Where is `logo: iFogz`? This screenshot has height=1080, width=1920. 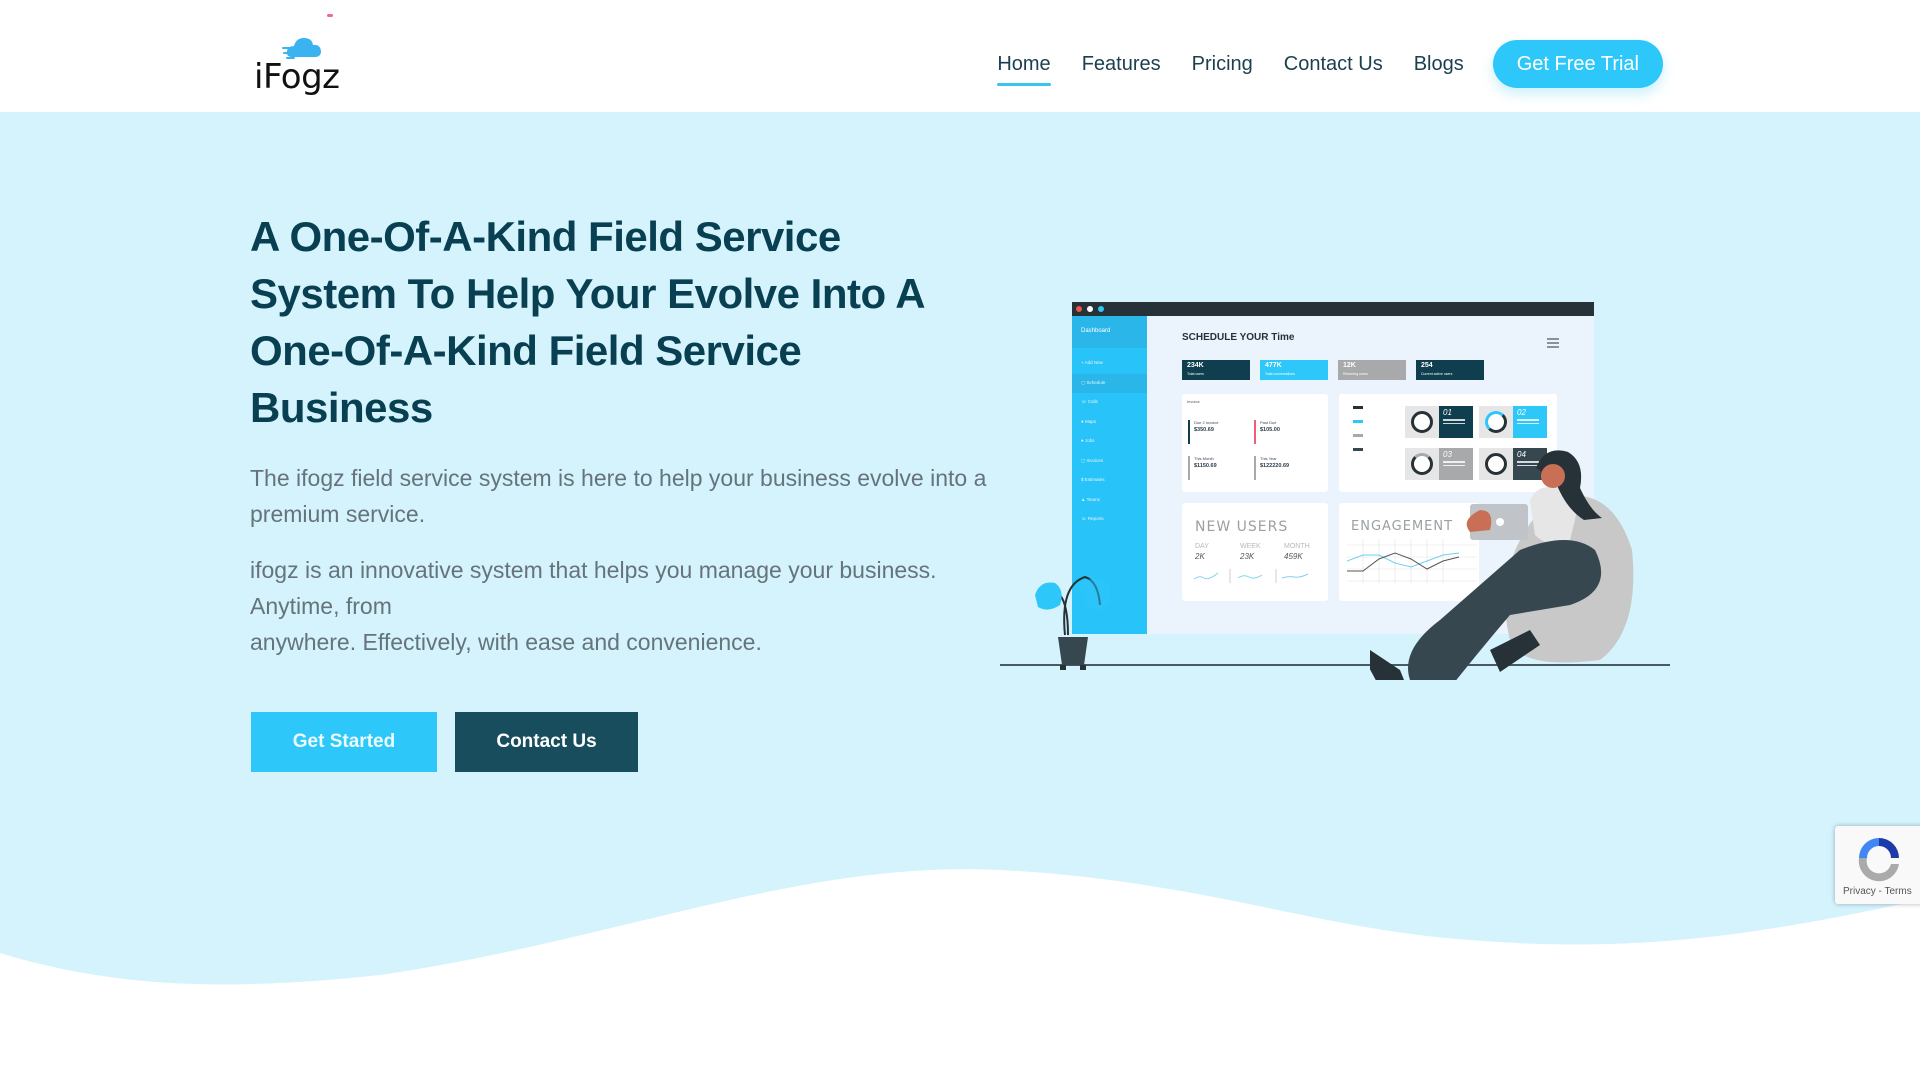
logo: iFogz is located at coordinates (297, 57).